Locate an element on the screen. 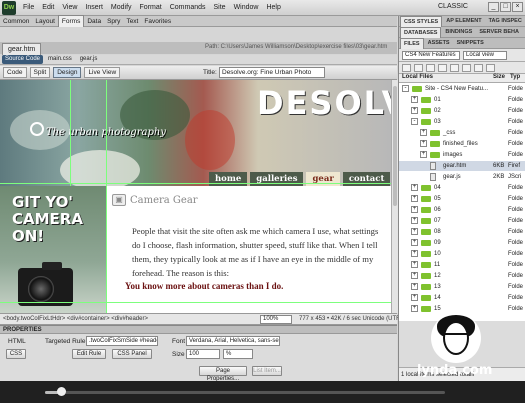 The height and width of the screenshot is (403, 525). file-row: +05 Folde is located at coordinates (462, 199).